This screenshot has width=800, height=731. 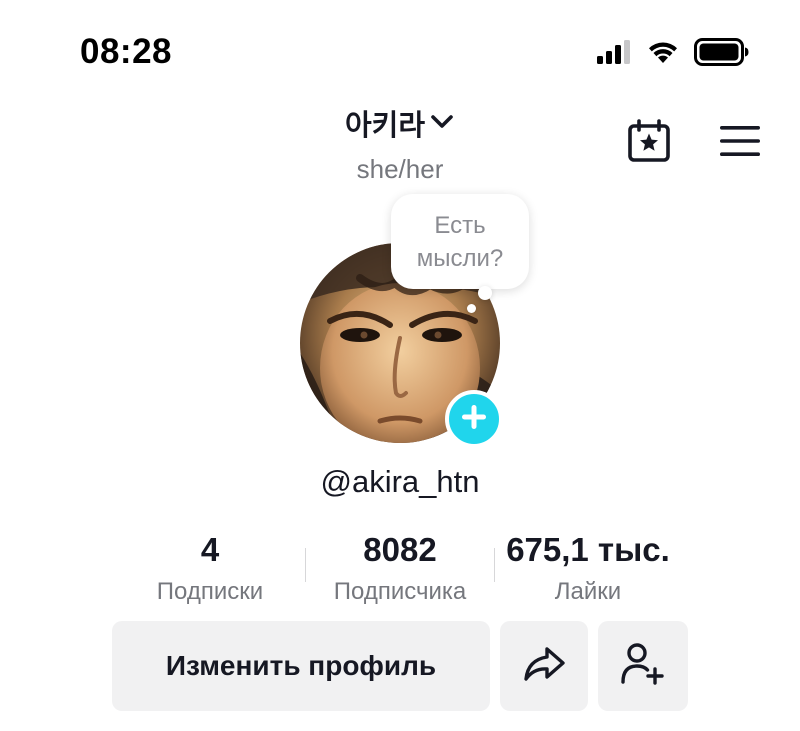 What do you see at coordinates (210, 591) in the screenshot?
I see `following-label: Подписки` at bounding box center [210, 591].